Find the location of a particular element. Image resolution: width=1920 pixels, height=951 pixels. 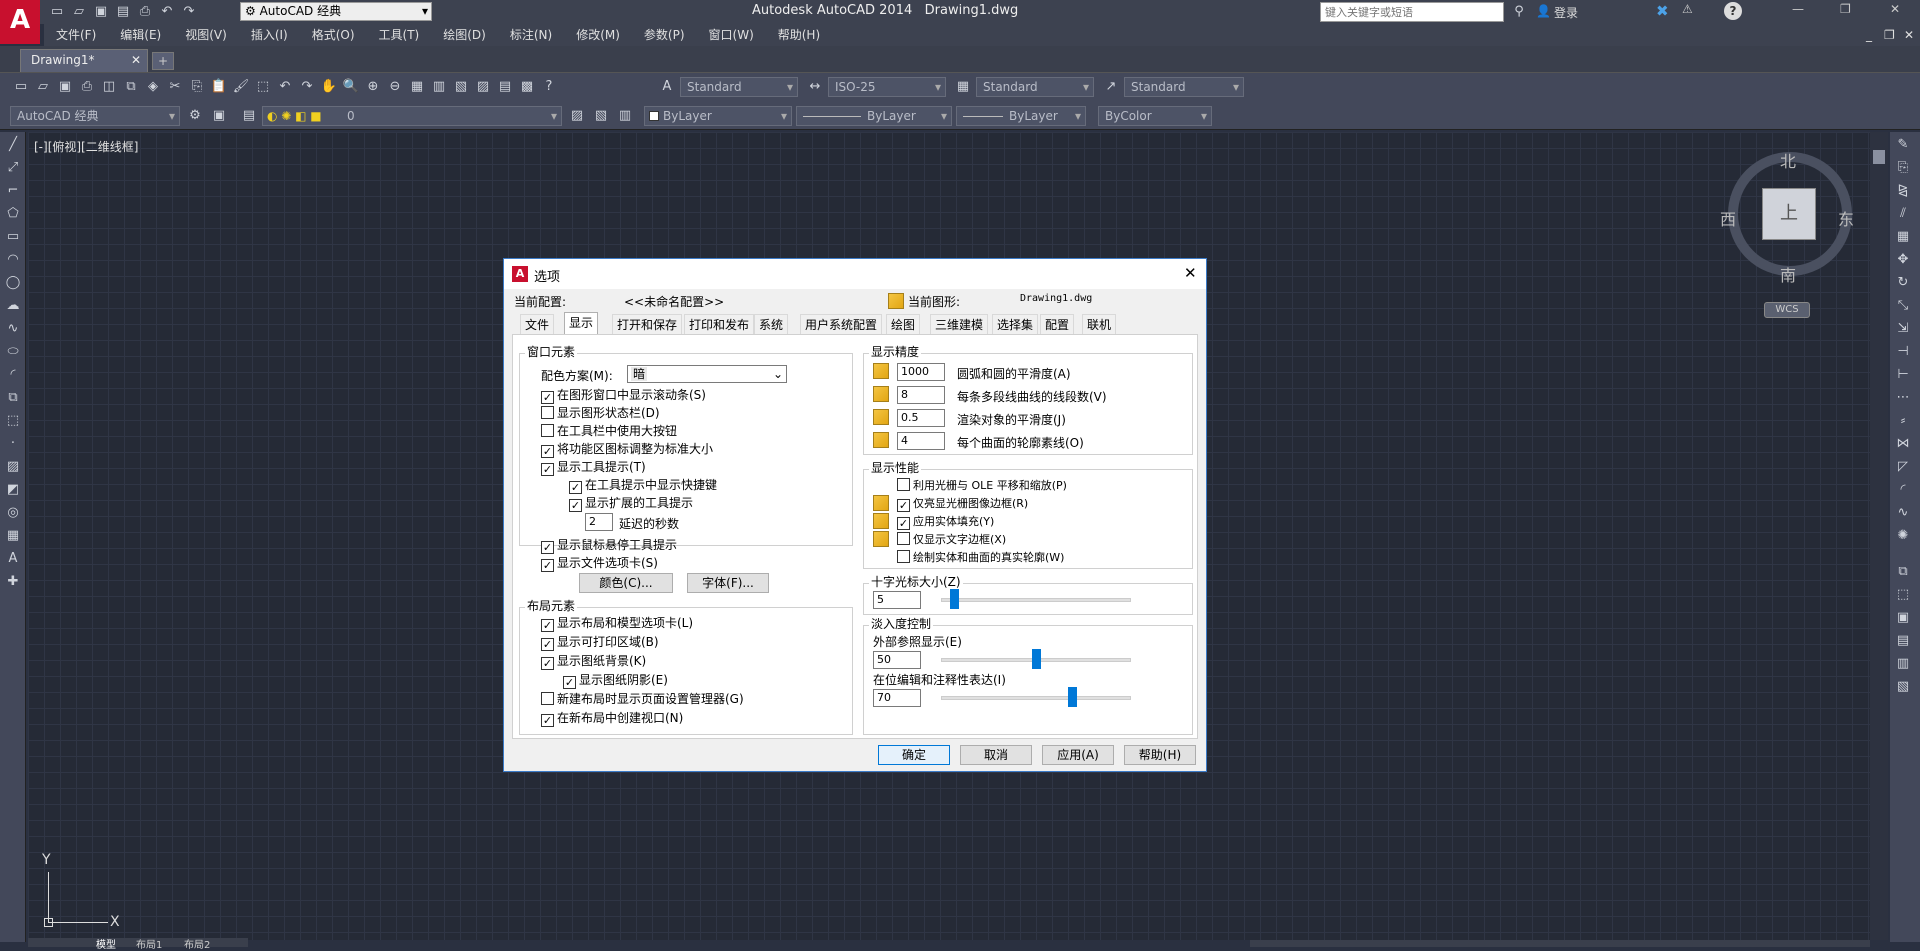

make-current-layer-icon: ▨ is located at coordinates (577, 116).